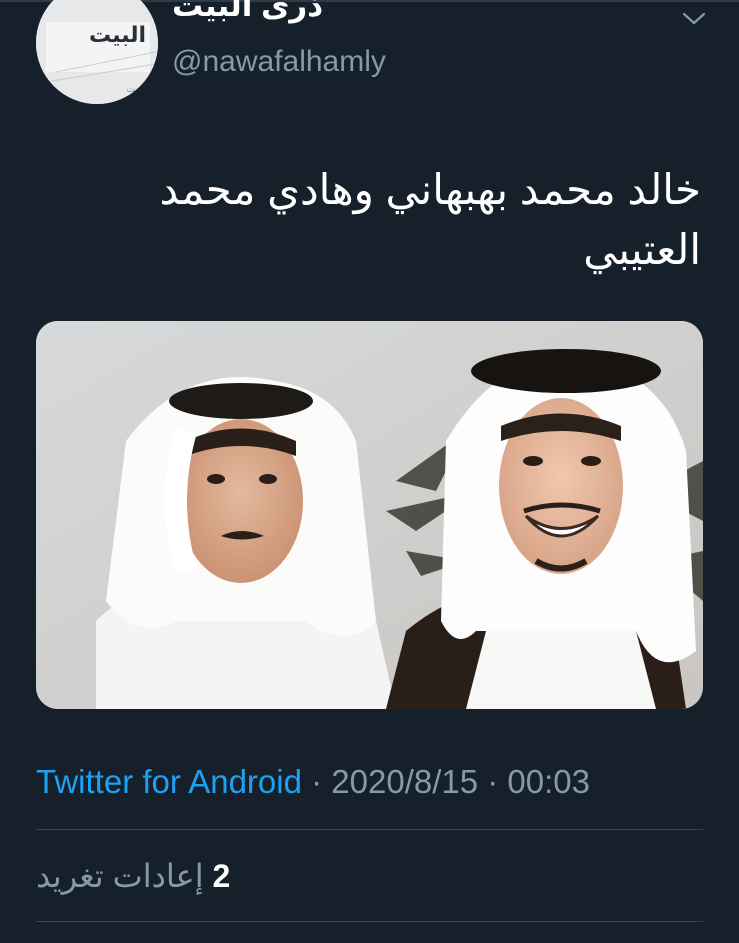 The width and height of the screenshot is (739, 943). I want to click on tweet-source-link: Twitter for Android, so click(169, 781).